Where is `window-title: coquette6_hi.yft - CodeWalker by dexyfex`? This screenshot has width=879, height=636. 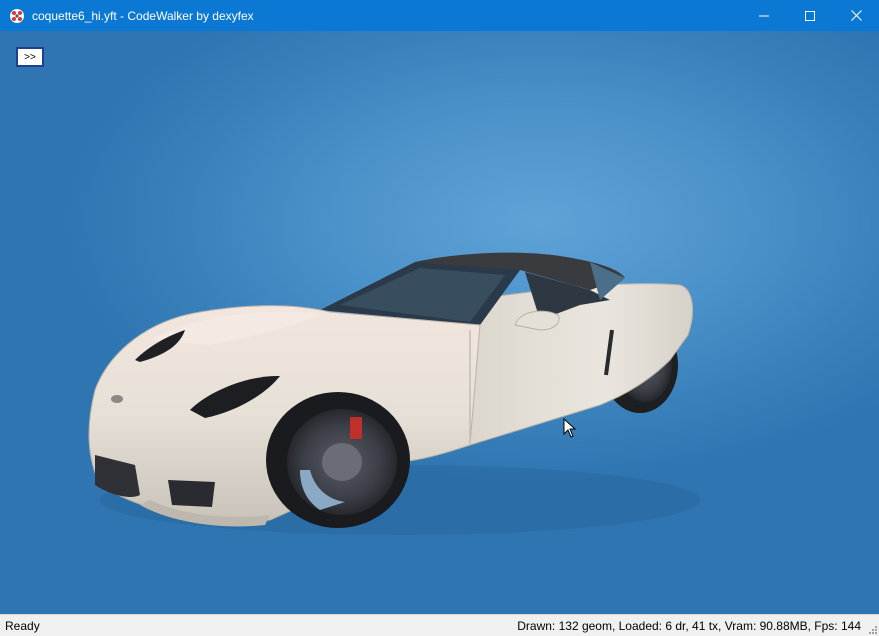
window-title: coquette6_hi.yft - CodeWalker by dexyfex is located at coordinates (143, 15).